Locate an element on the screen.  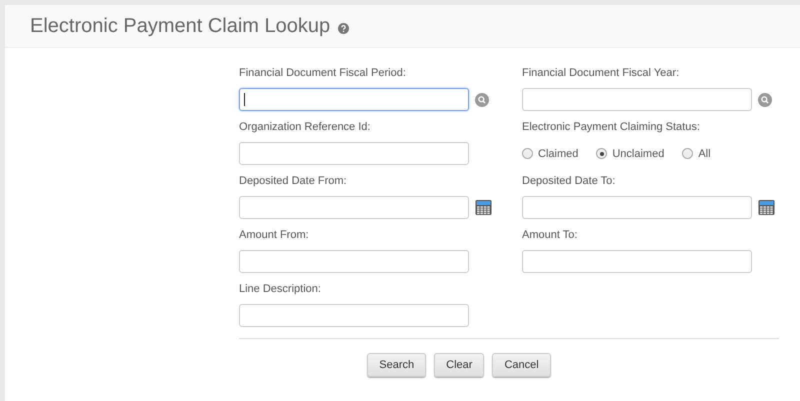
radio-option: Claimed is located at coordinates (550, 154).